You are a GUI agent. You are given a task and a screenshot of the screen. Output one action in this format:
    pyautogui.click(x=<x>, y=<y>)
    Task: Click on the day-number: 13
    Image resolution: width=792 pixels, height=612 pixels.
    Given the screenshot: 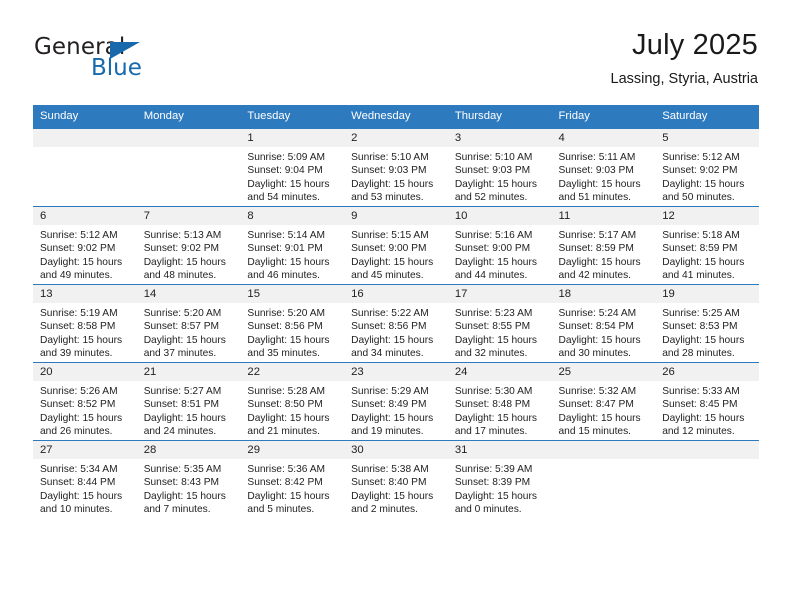 What is the action you would take?
    pyautogui.click(x=85, y=294)
    